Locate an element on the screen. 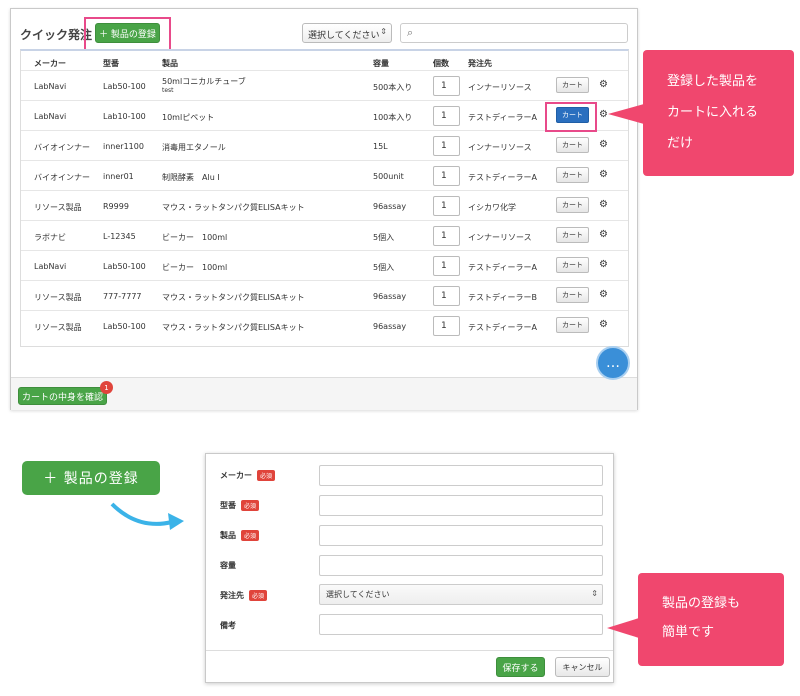 The height and width of the screenshot is (696, 800). vendor-filter-select: 選択してください ⇕ is located at coordinates (347, 33).